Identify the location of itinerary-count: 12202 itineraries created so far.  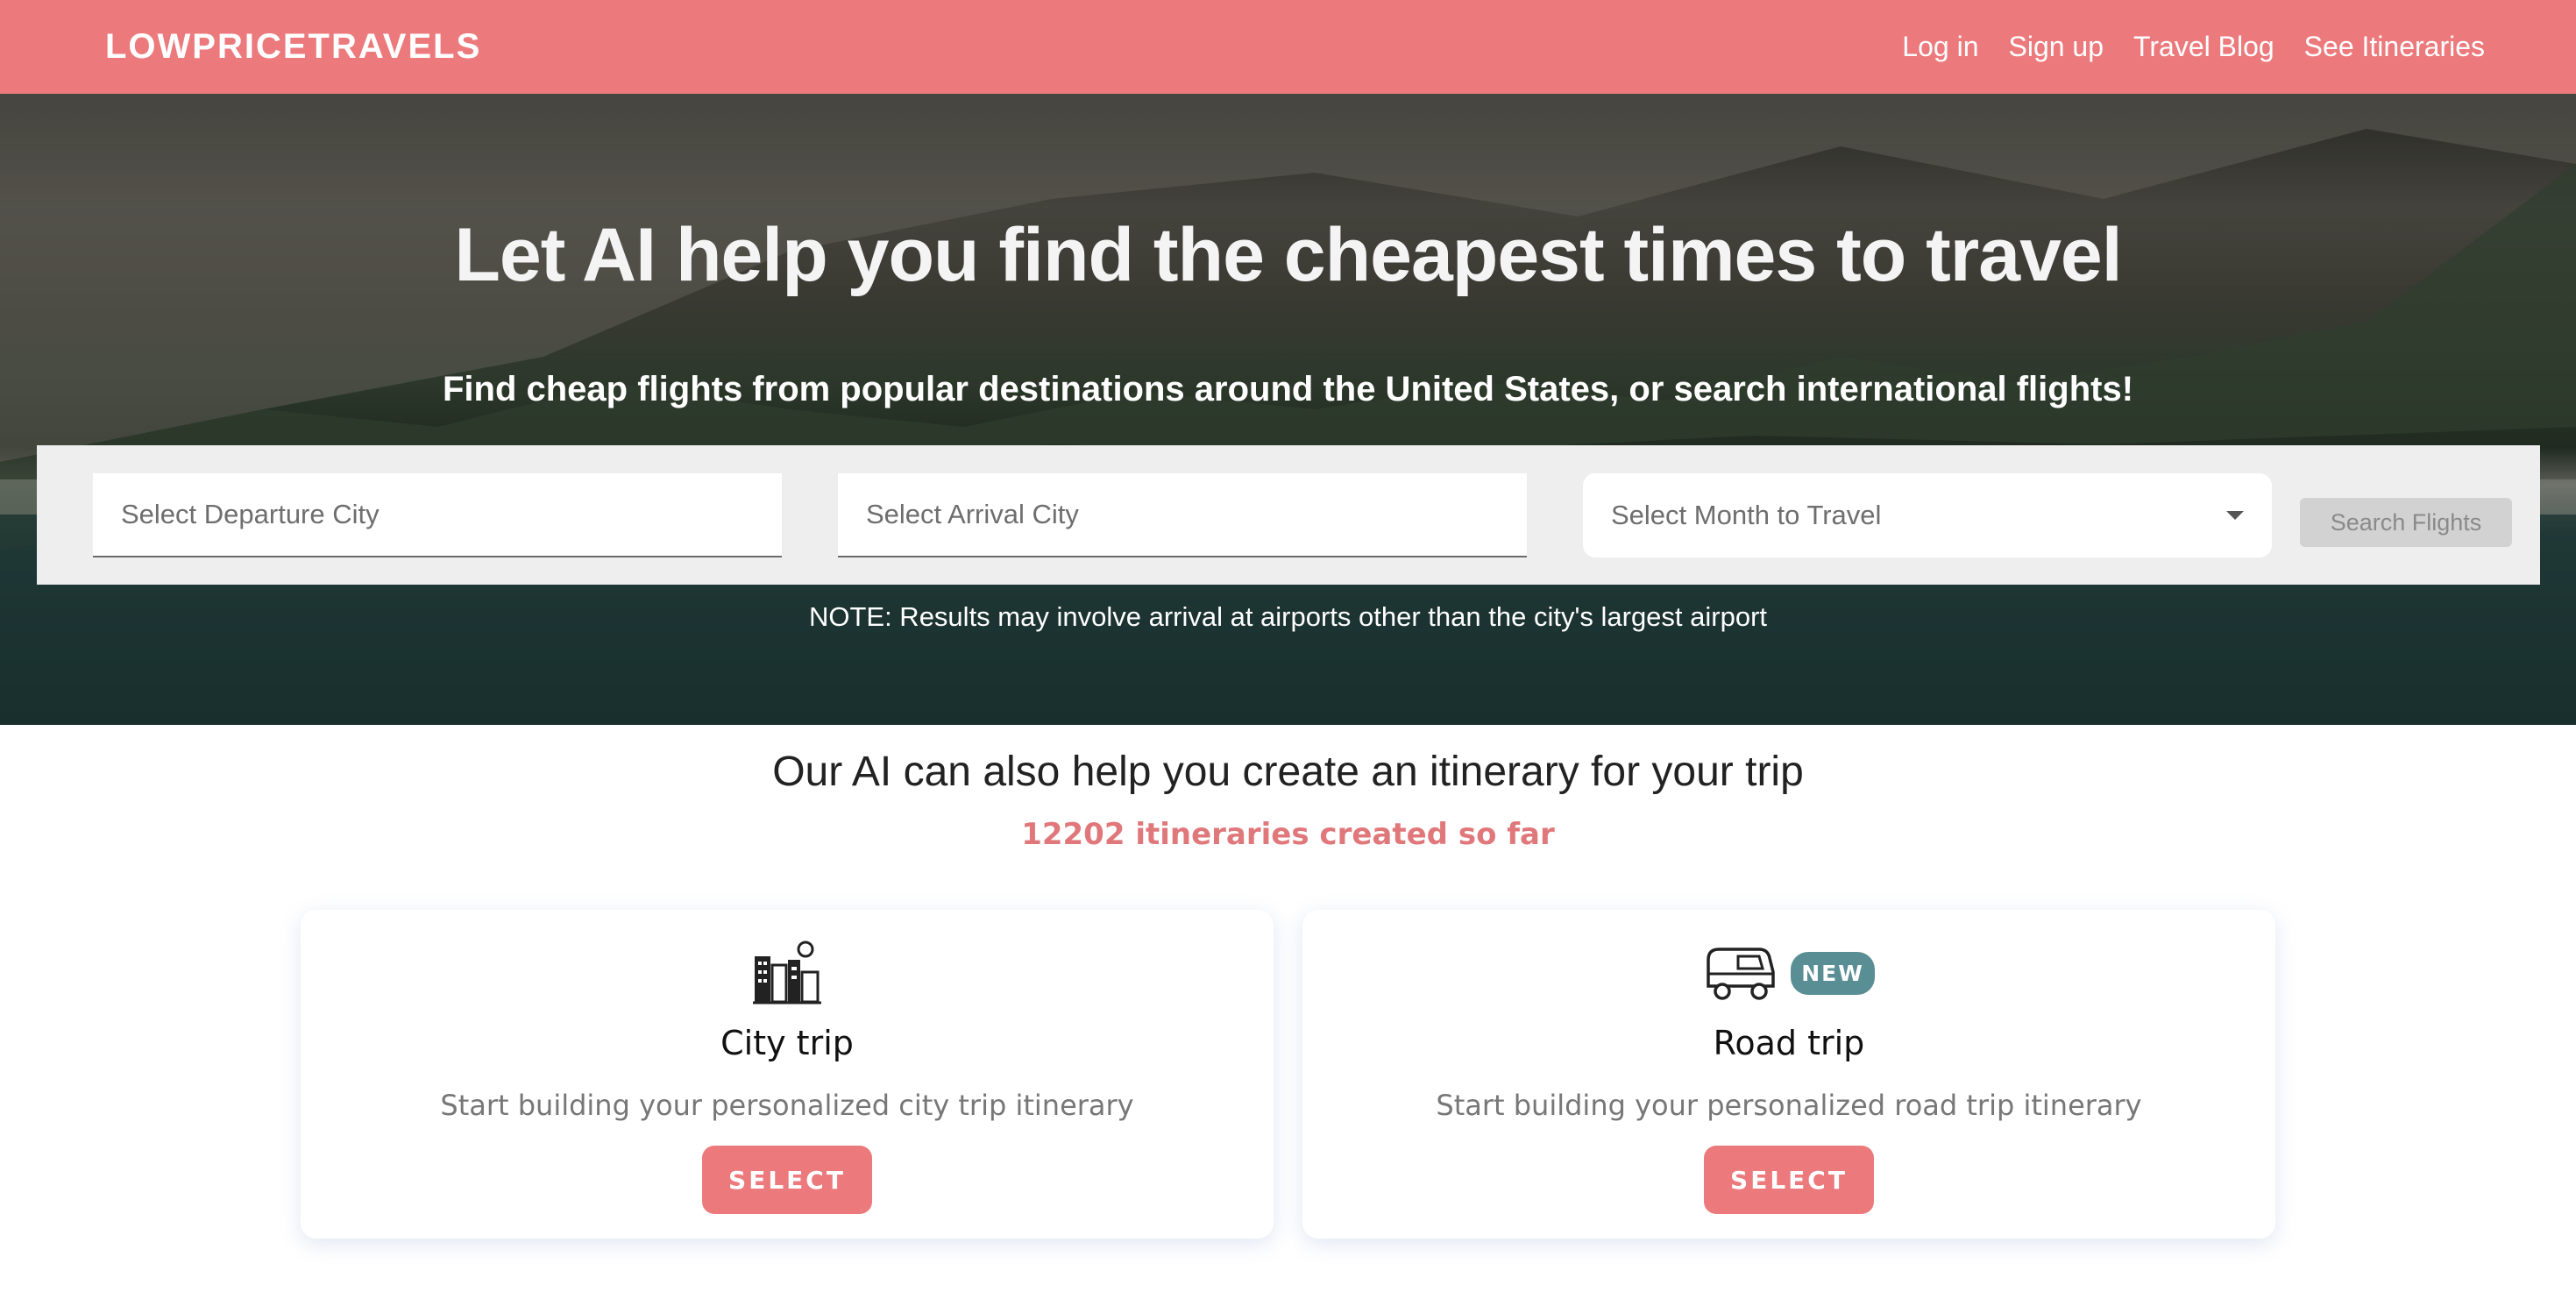
(1288, 834).